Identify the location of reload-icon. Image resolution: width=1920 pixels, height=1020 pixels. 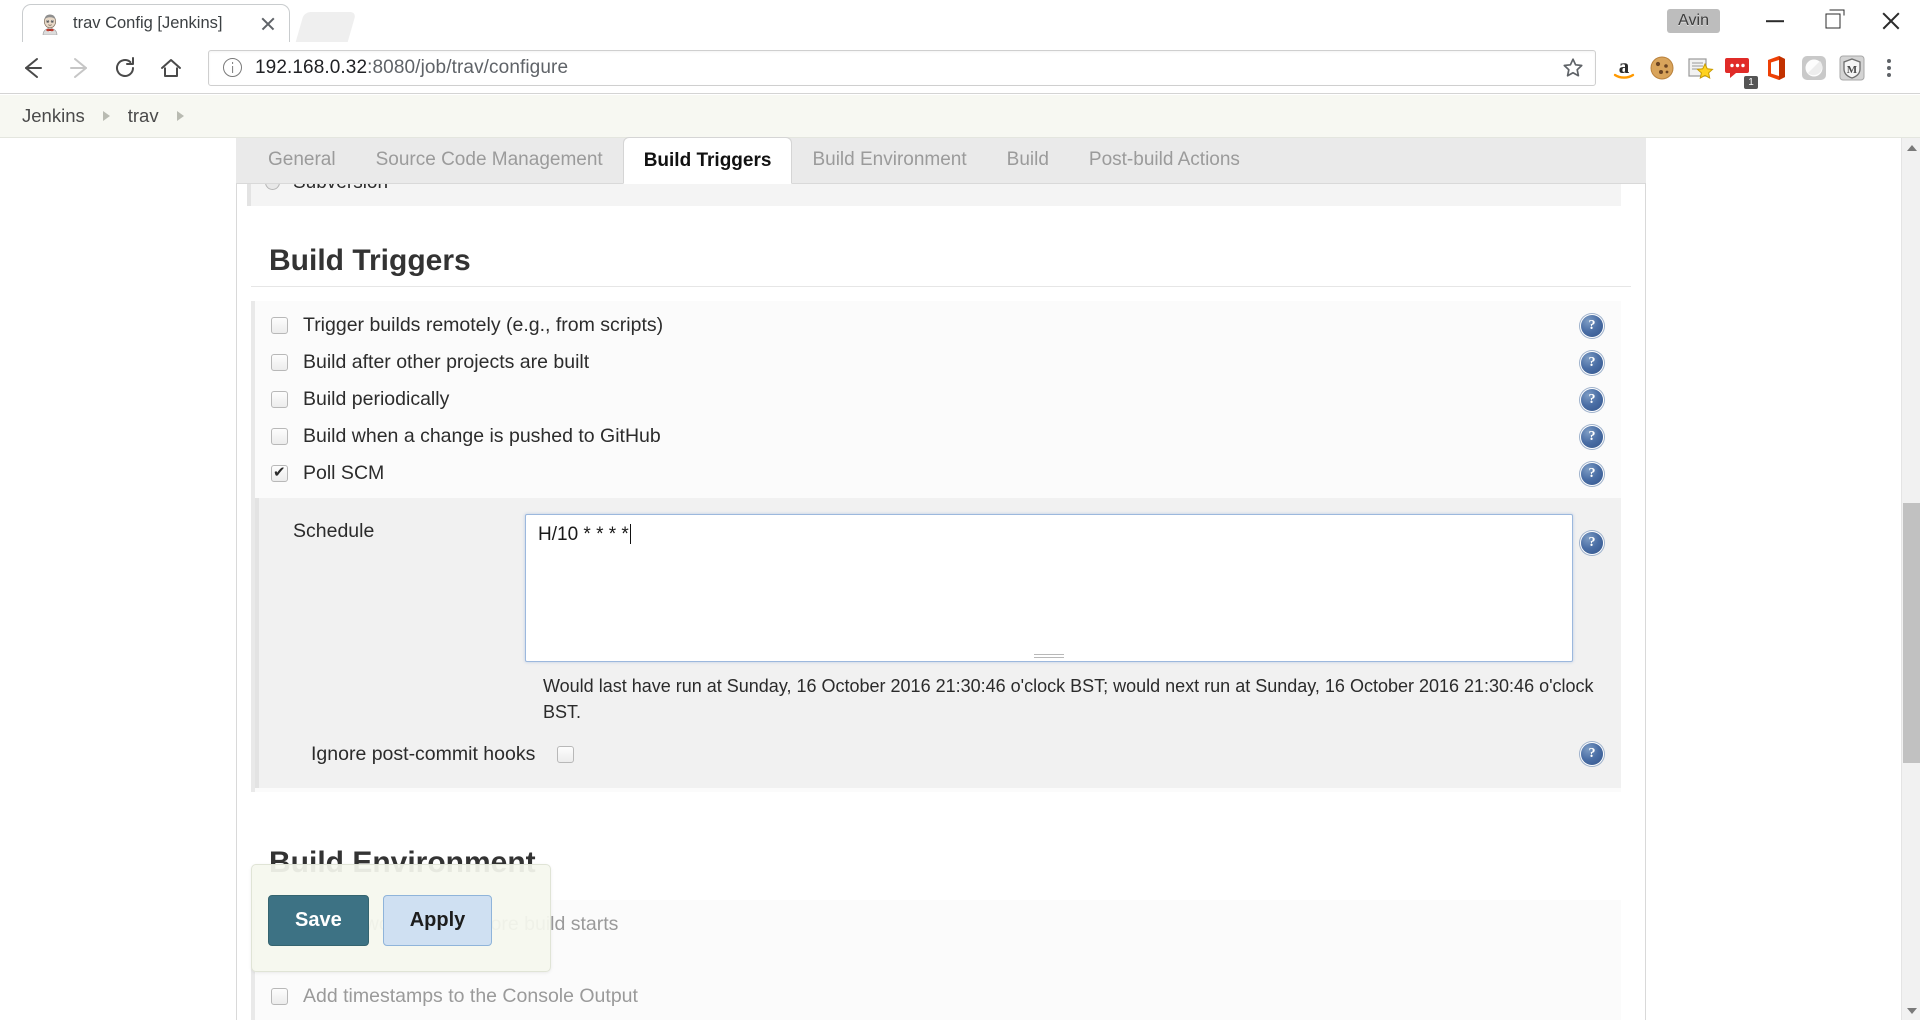
(125, 68).